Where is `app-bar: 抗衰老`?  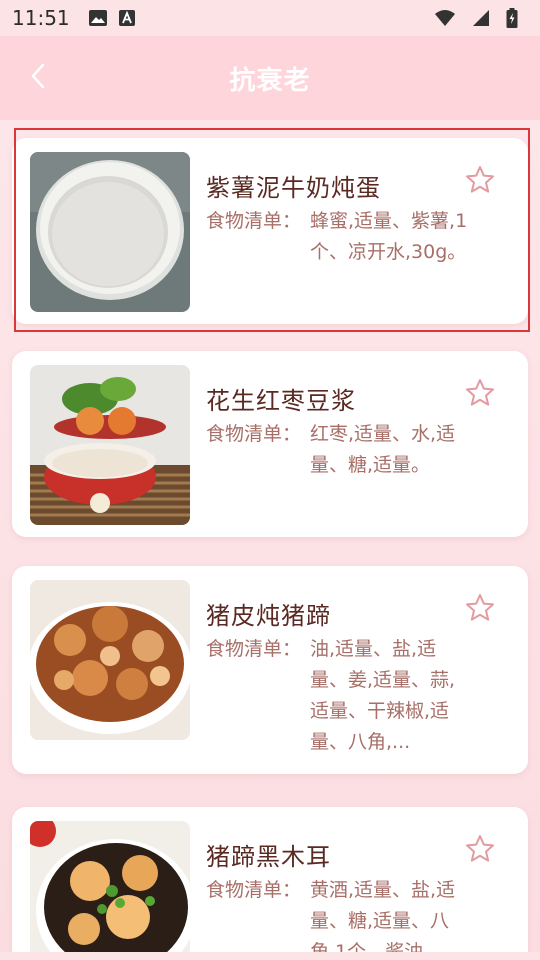
app-bar: 抗衰老 is located at coordinates (270, 78).